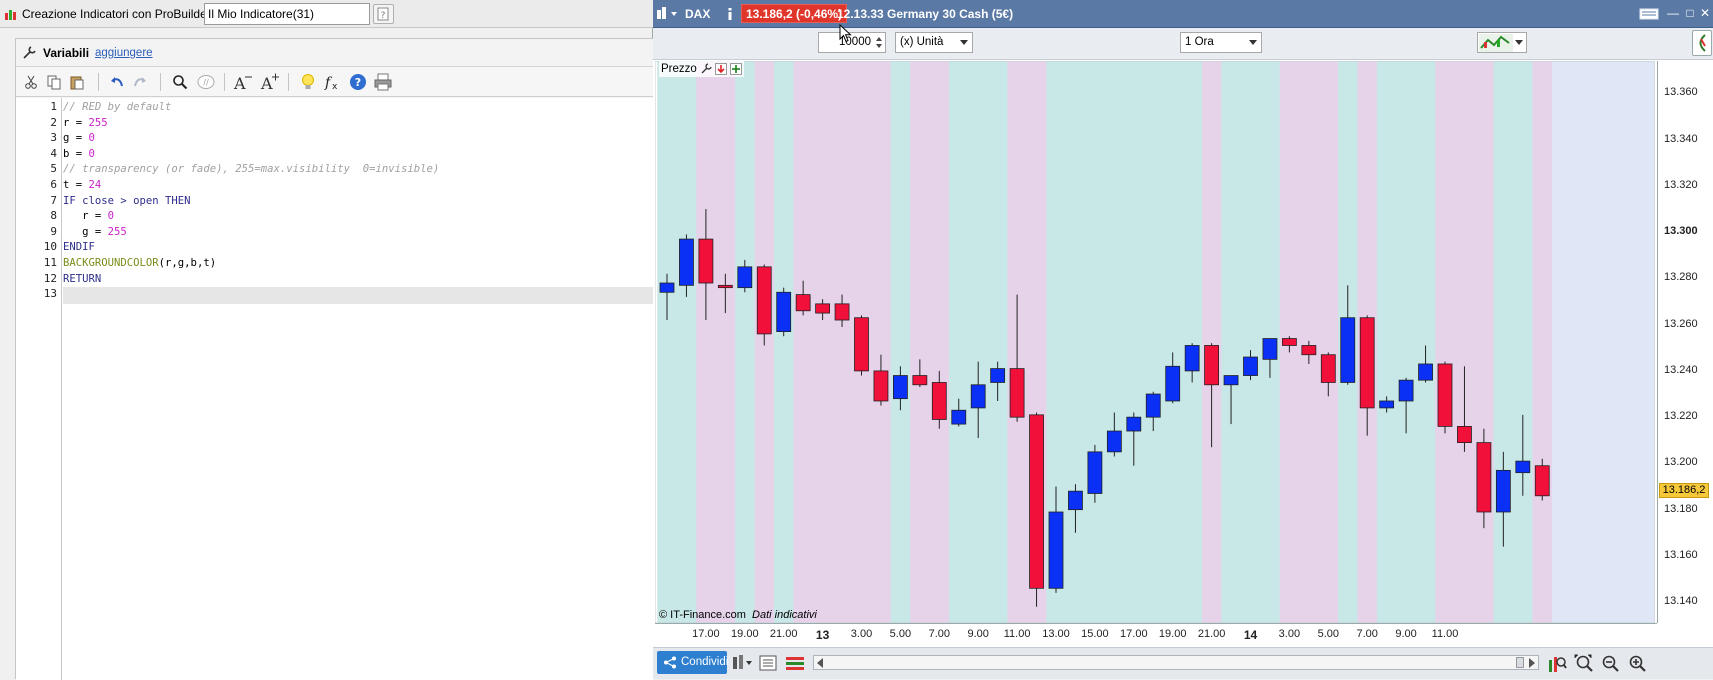  Describe the element at coordinates (1520, 662) in the screenshot. I see `scroll-thumb` at that location.